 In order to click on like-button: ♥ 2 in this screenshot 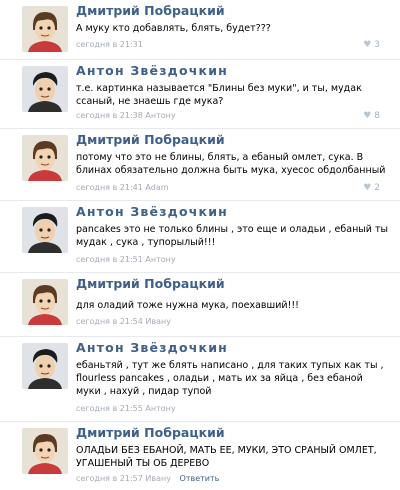, I will do `click(371, 188)`.